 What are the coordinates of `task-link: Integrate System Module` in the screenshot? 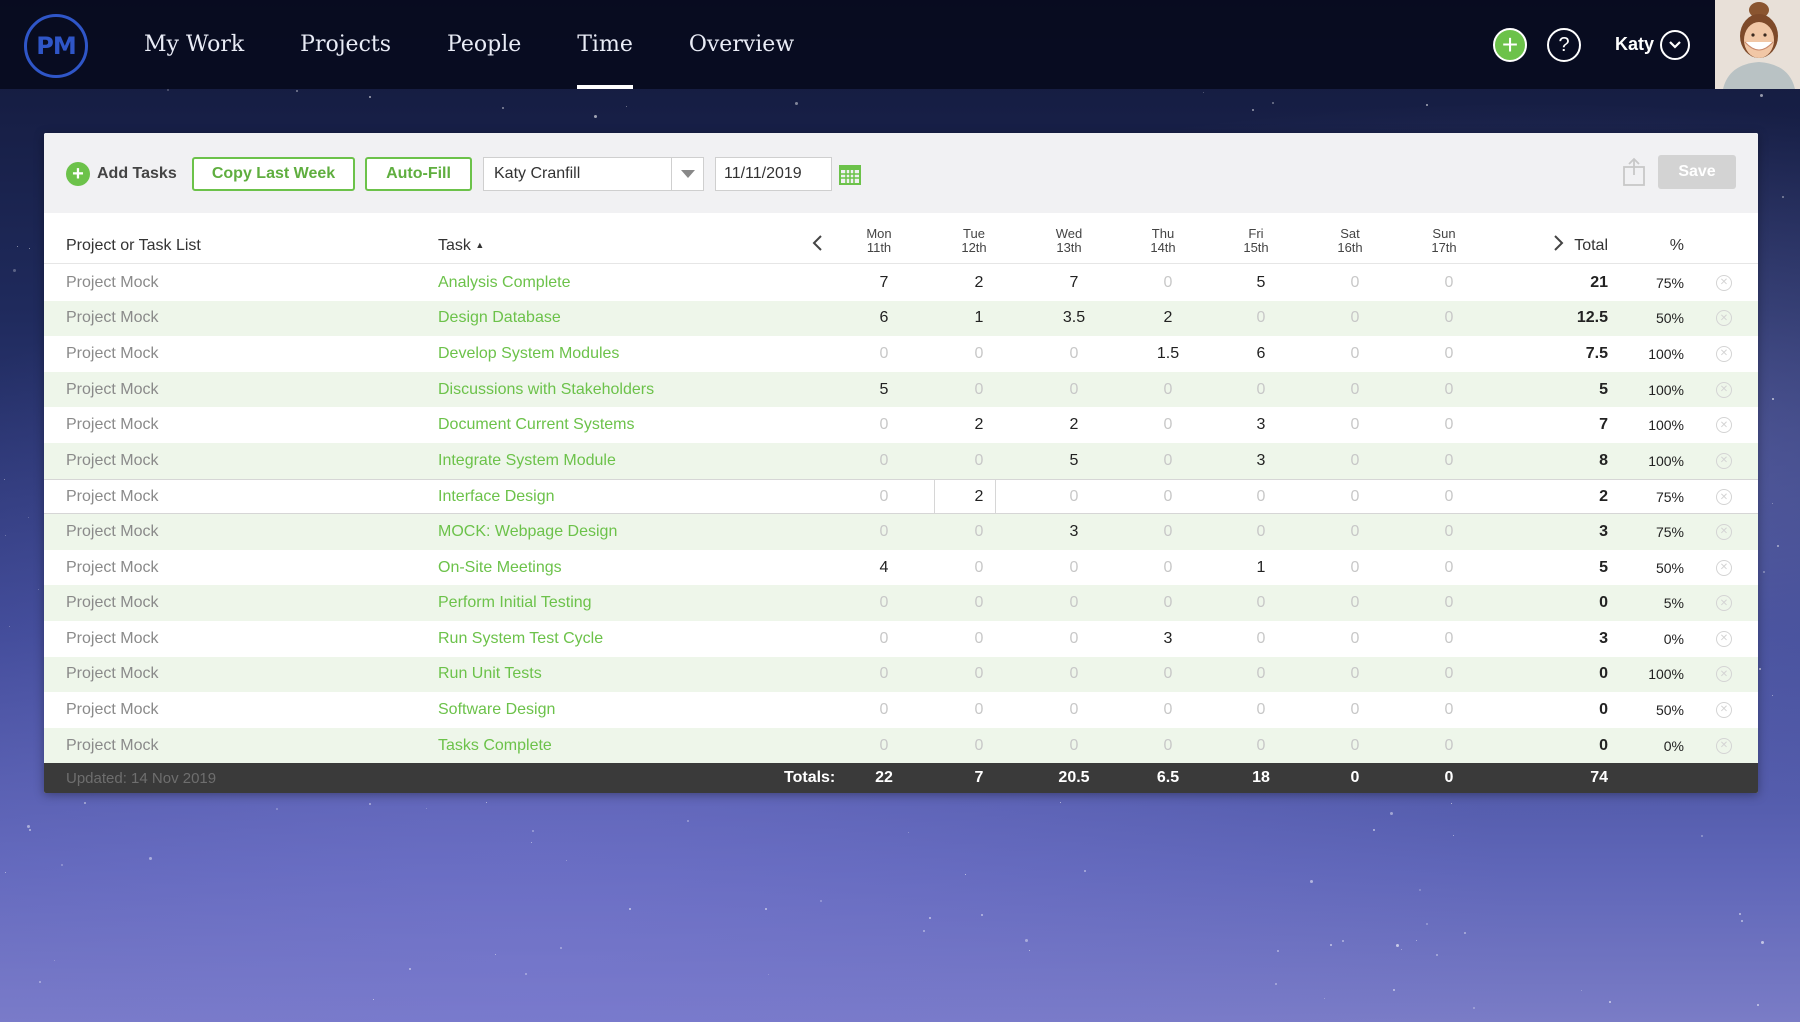 It's located at (618, 461).